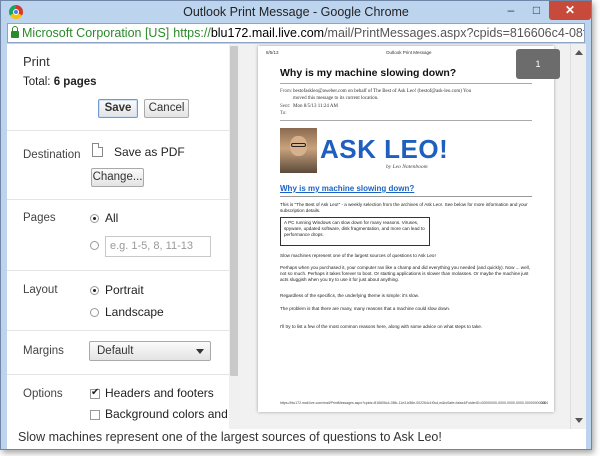  I want to click on options-label: Options, so click(43, 394).